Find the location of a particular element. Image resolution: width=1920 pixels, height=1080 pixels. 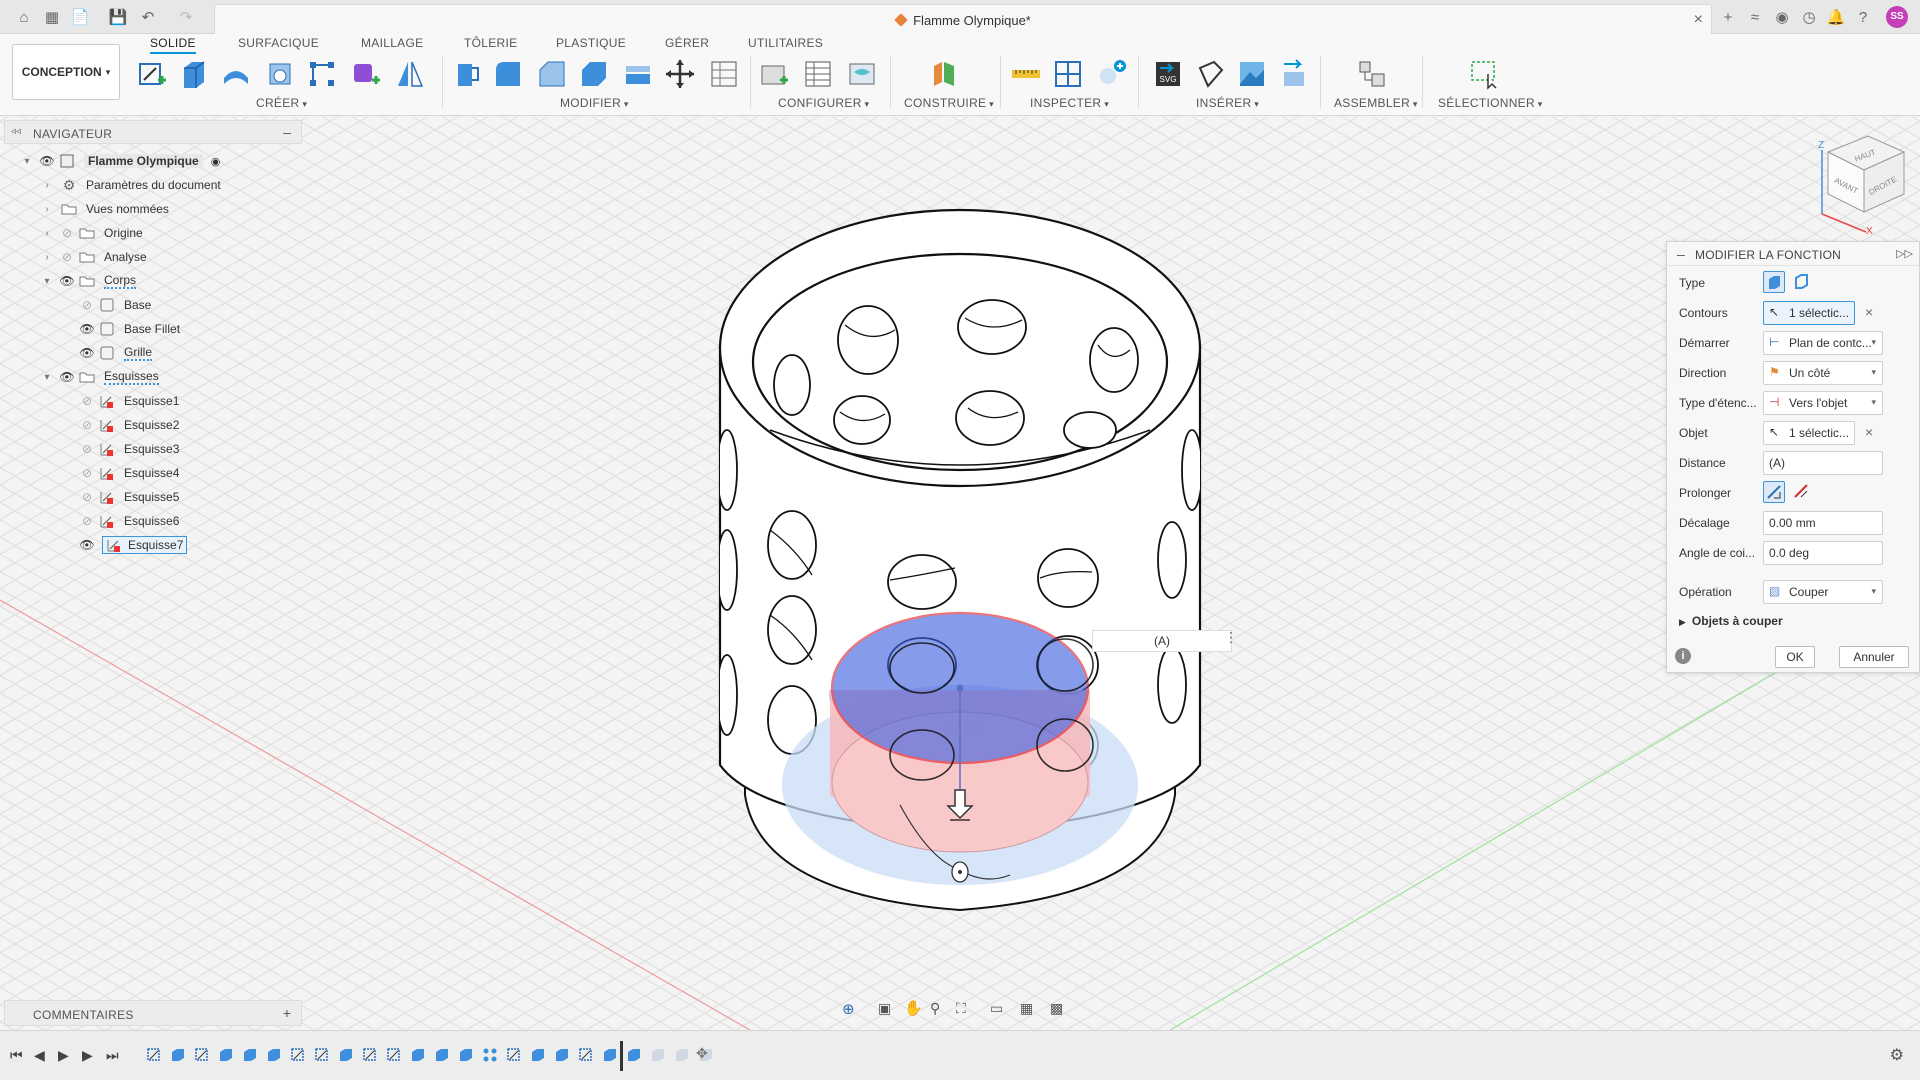

create-form-icon is located at coordinates (366, 74).